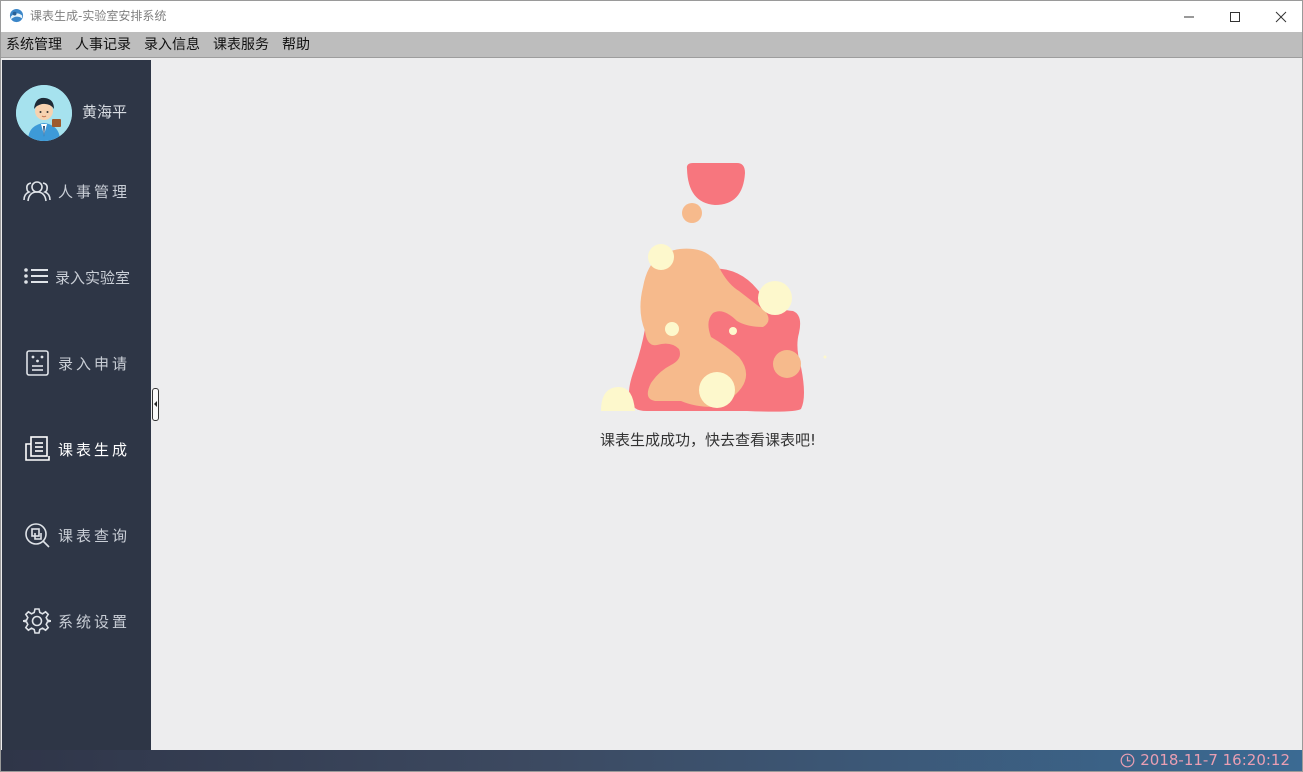 The height and width of the screenshot is (772, 1303). I want to click on user-name: 黄海平, so click(105, 112).